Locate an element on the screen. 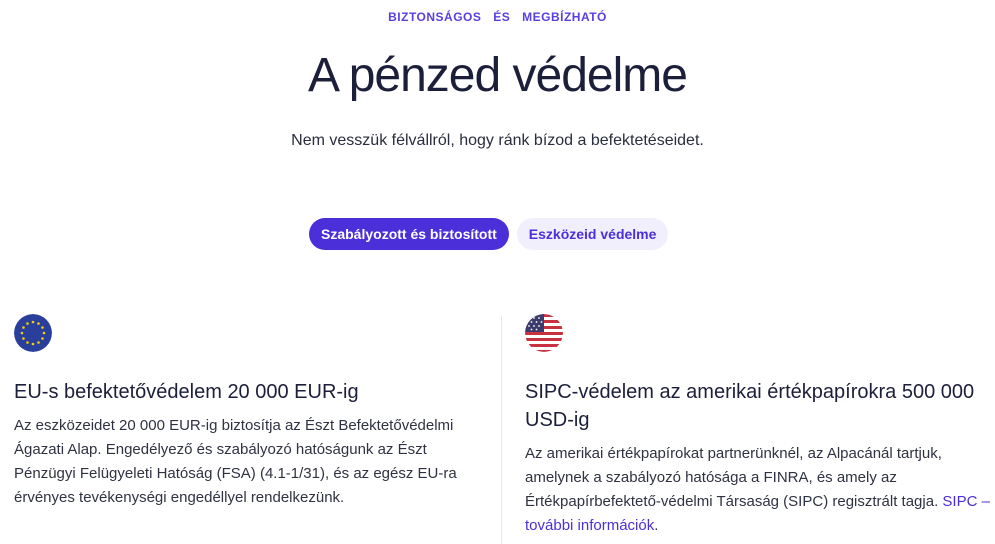 This screenshot has height=544, width=995. eyebrow: BIZTONSÁGOS ÉS MEGBÍZHATÓ is located at coordinates (497, 17).